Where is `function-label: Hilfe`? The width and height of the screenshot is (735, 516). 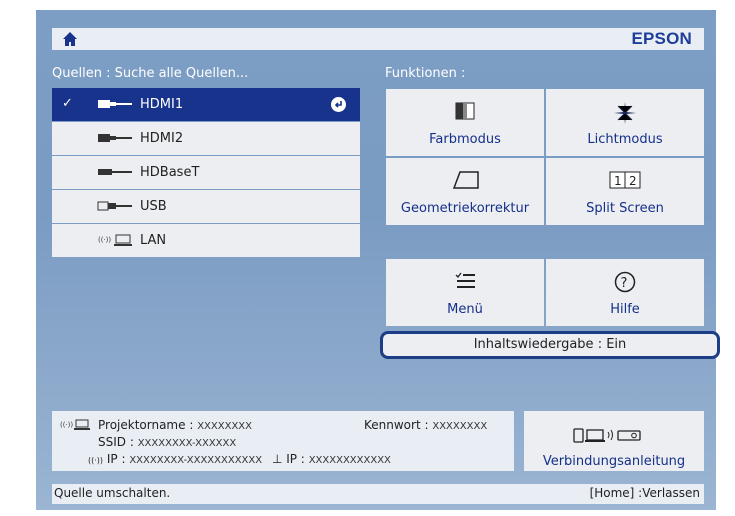 function-label: Hilfe is located at coordinates (625, 309).